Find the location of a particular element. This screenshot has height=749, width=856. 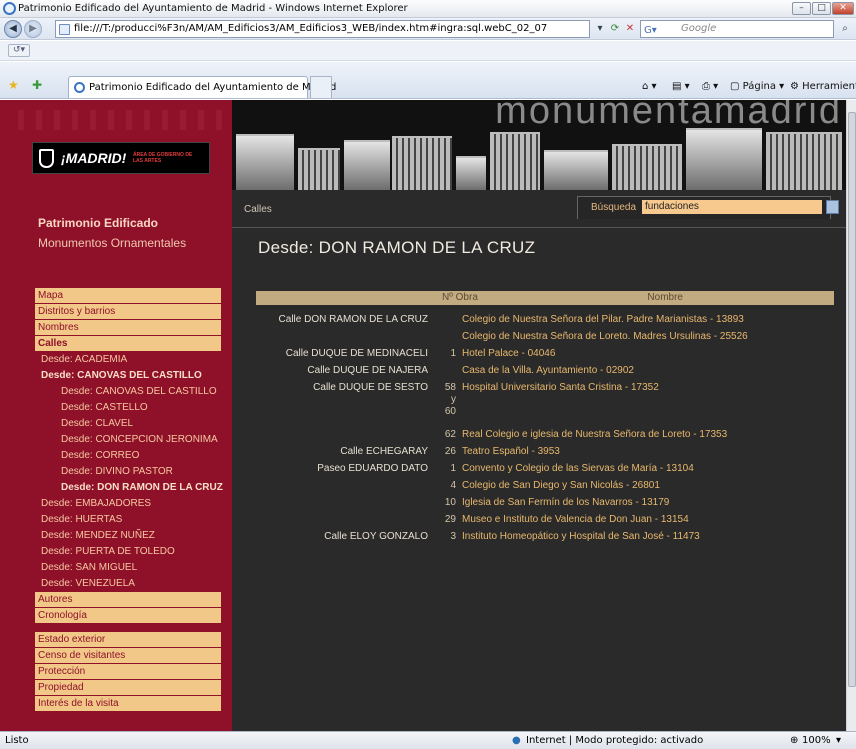

madrid-logo: ¡MADRID! ÁREA DE GOBIERNO DE LAS ARTES is located at coordinates (121, 158).